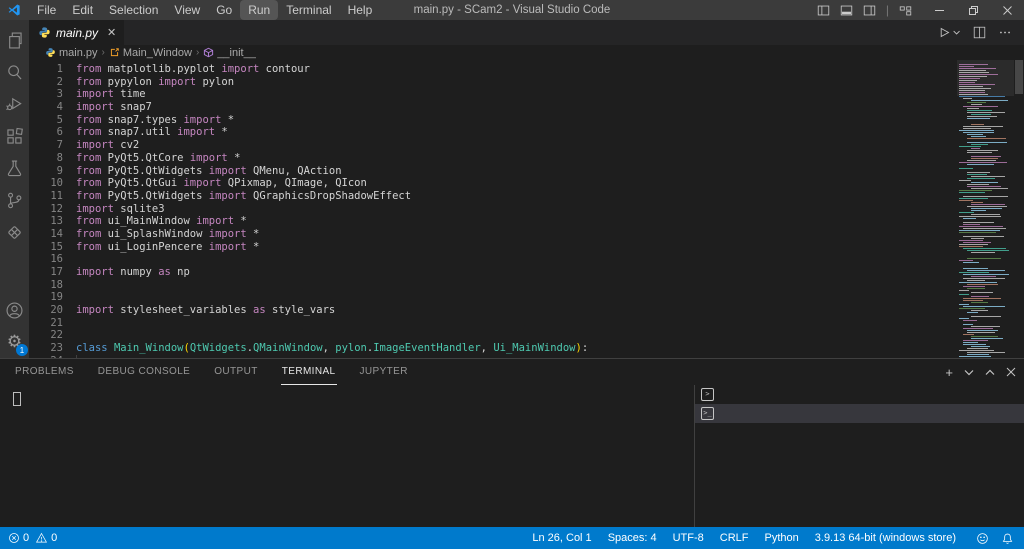  Describe the element at coordinates (187, 10) in the screenshot. I see `menu-view: View` at that location.